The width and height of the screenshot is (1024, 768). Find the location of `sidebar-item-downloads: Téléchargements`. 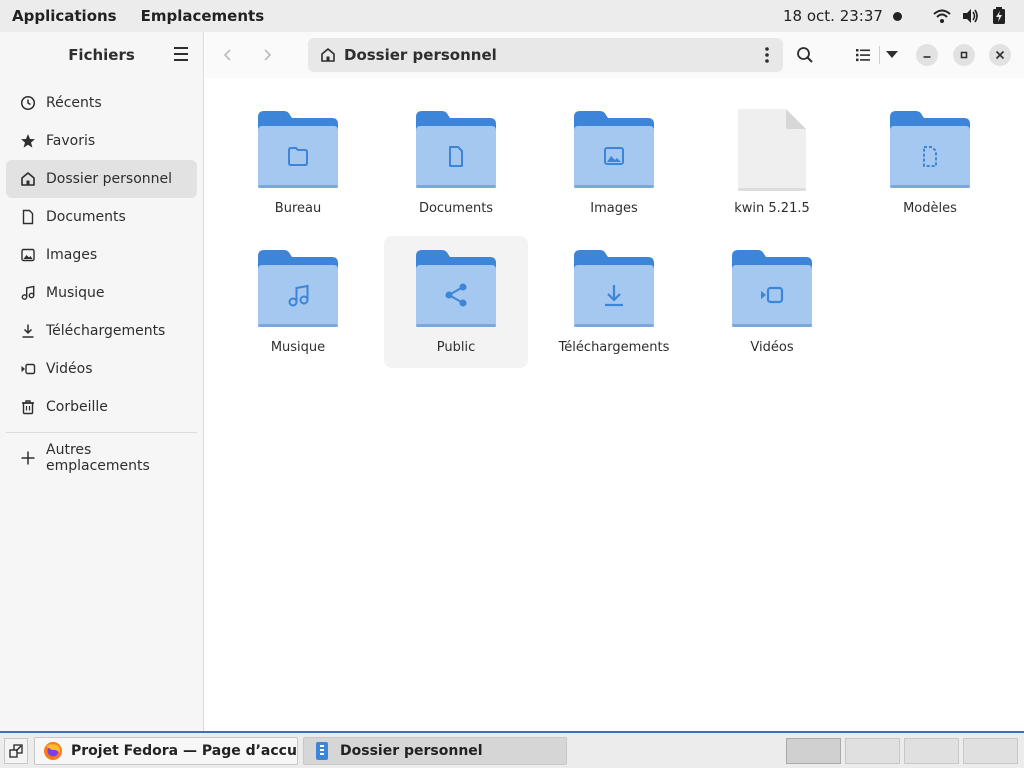

sidebar-item-downloads: Téléchargements is located at coordinates (101, 331).